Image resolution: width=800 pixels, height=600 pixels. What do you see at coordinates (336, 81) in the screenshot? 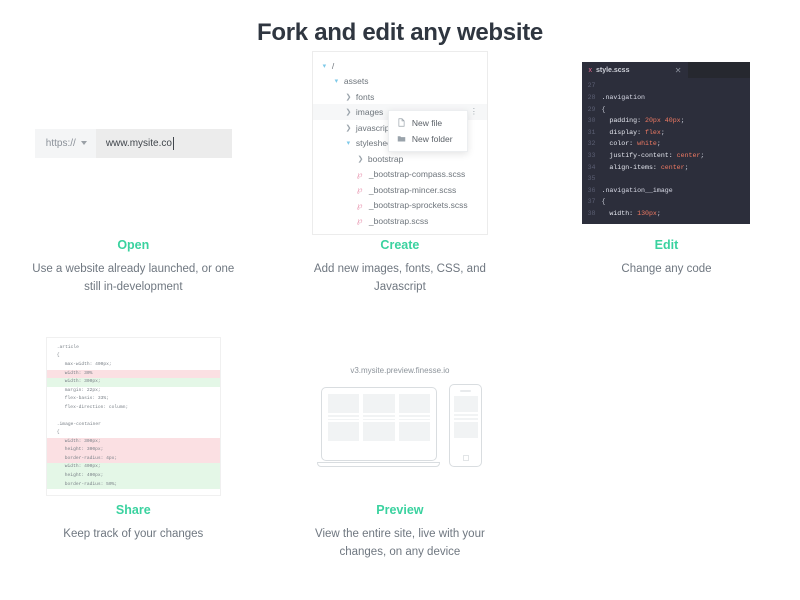
I see `chevron-down-icon: ▾` at bounding box center [336, 81].